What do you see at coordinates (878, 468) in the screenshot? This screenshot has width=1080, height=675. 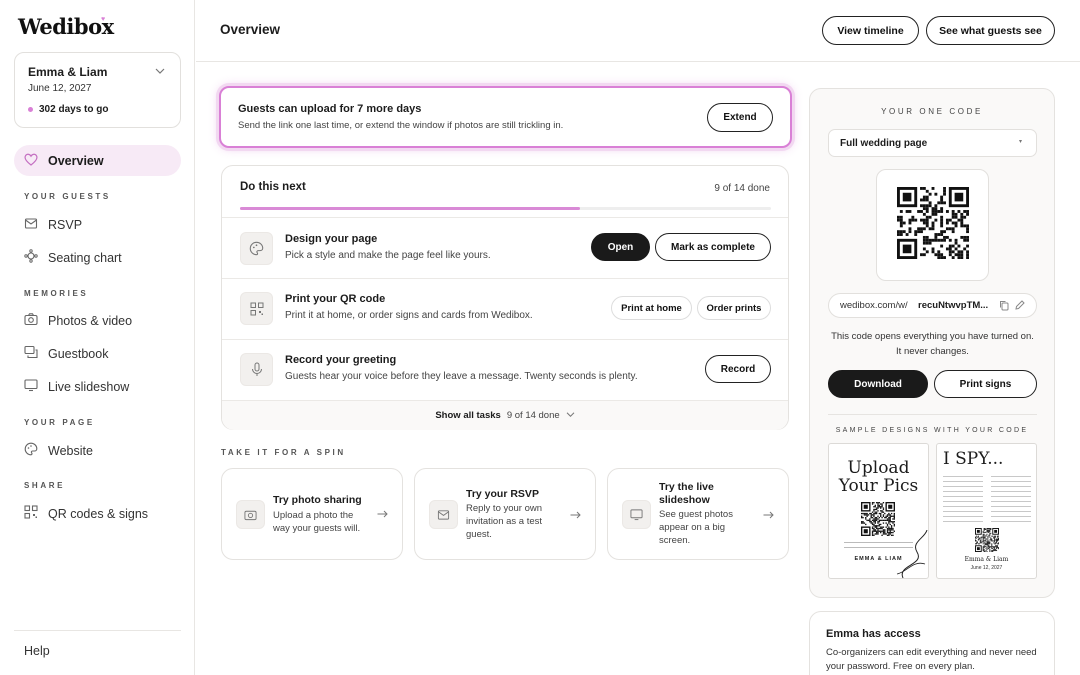 I see `sample-heading: Upload` at bounding box center [878, 468].